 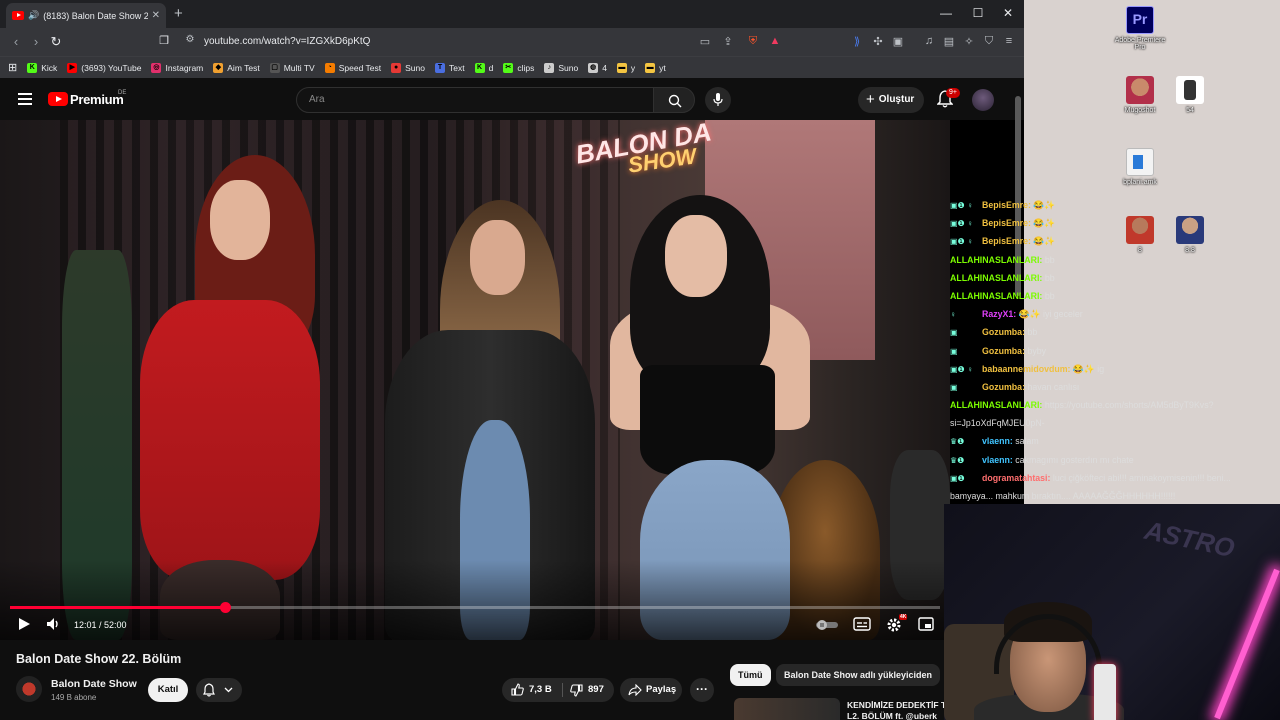 What do you see at coordinates (983, 100) in the screenshot?
I see `account-avatar` at bounding box center [983, 100].